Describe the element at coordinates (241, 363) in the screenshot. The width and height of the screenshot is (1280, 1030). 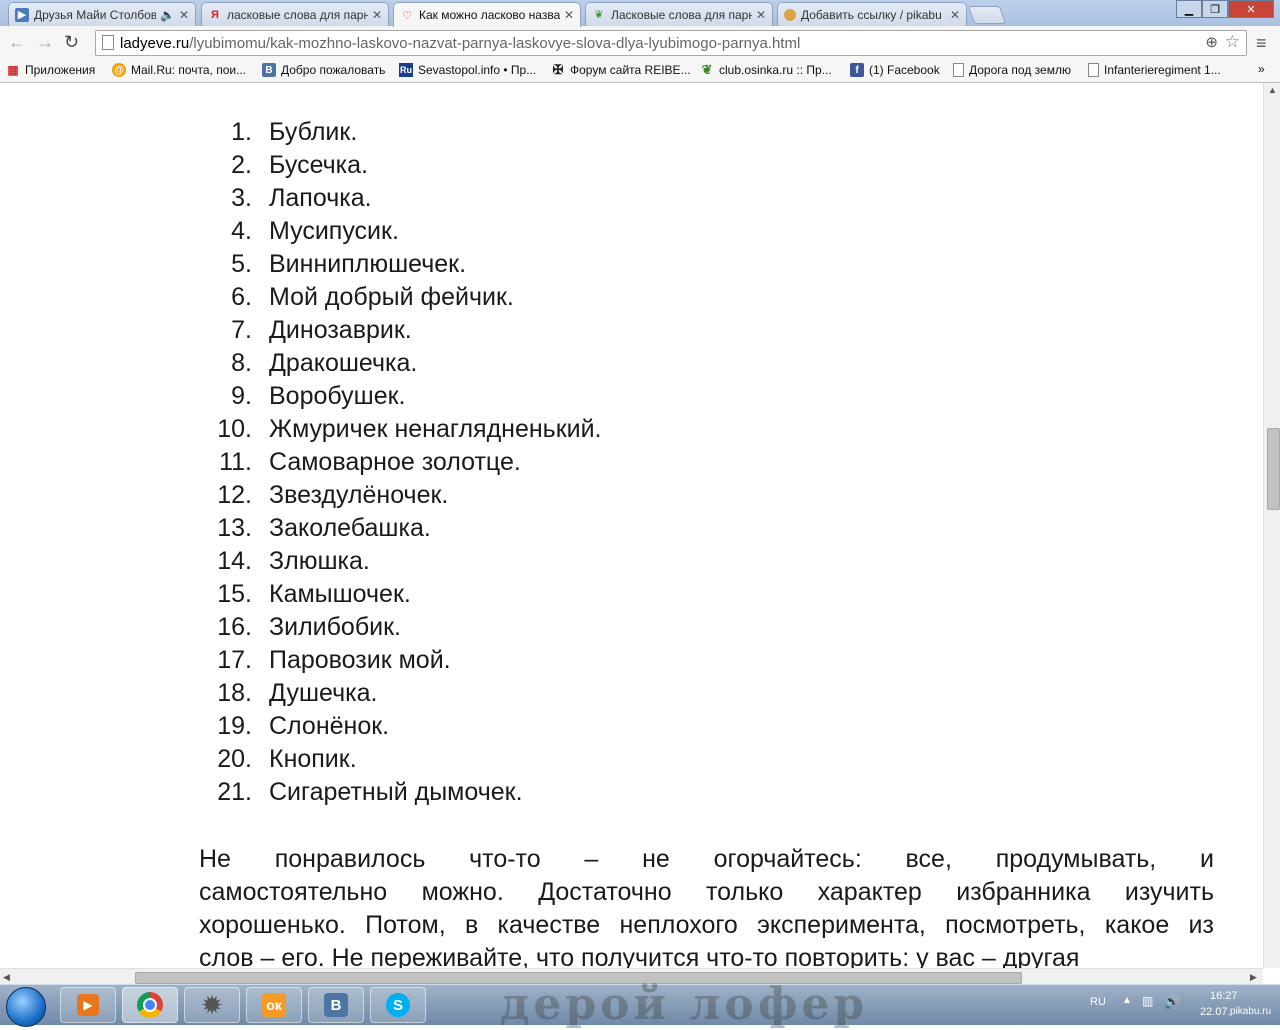
I see `list-item-number: 8.` at that location.